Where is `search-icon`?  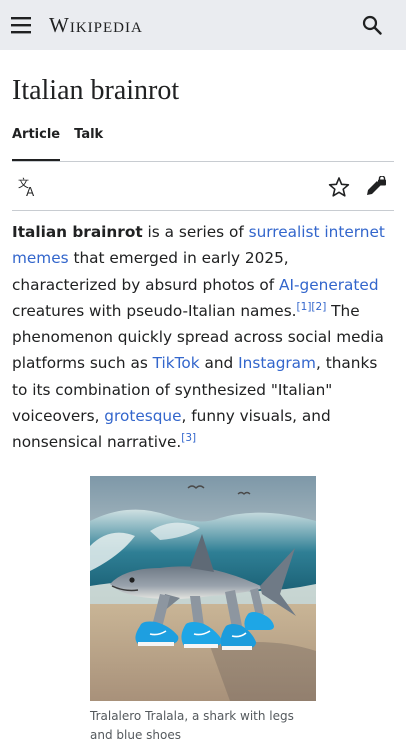
search-icon is located at coordinates (372, 25).